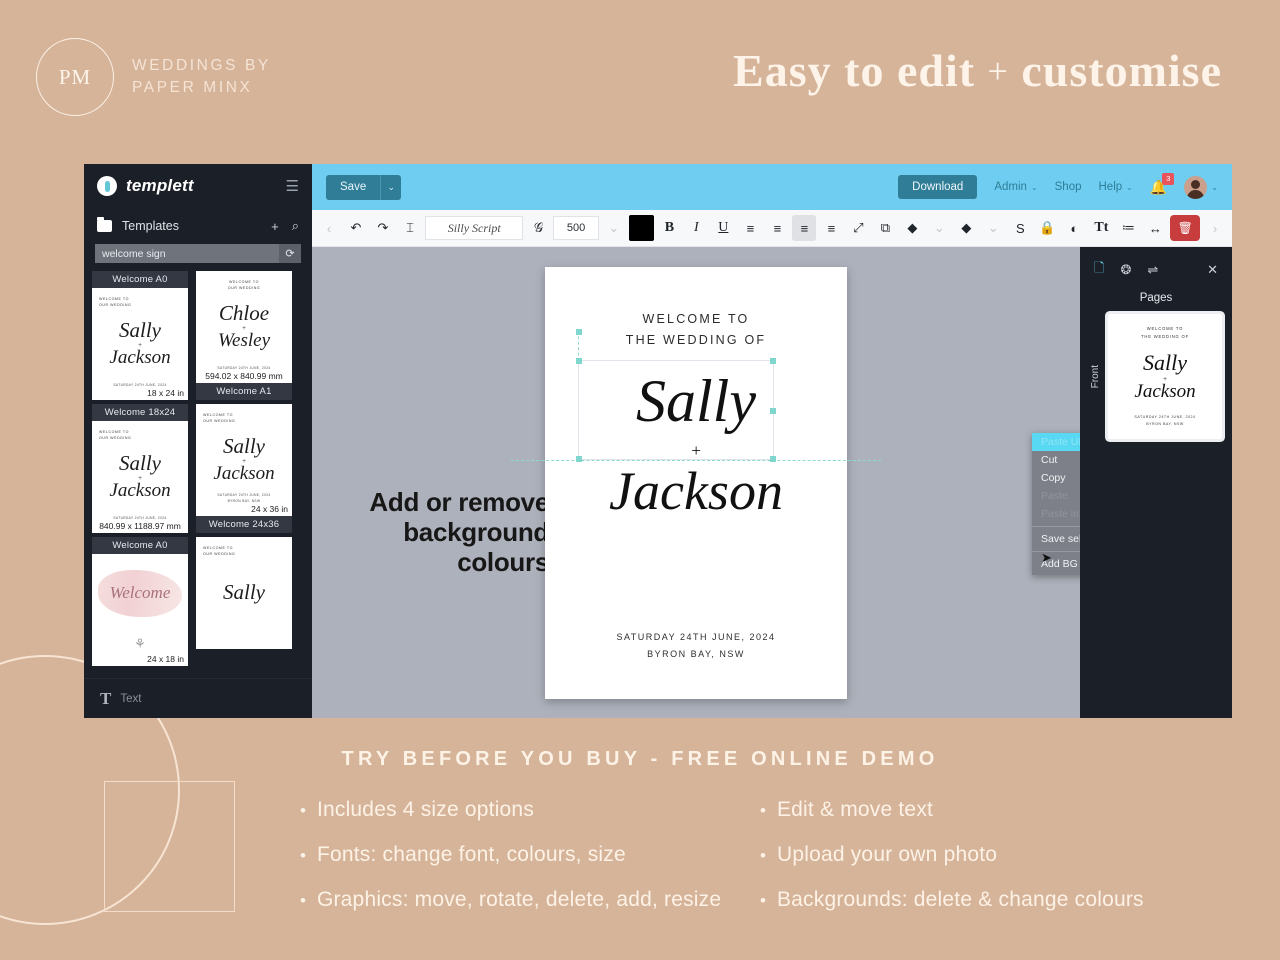 This screenshot has width=1280, height=960. Describe the element at coordinates (1074, 228) in the screenshot. I see `opacity-icon: ◐` at that location.